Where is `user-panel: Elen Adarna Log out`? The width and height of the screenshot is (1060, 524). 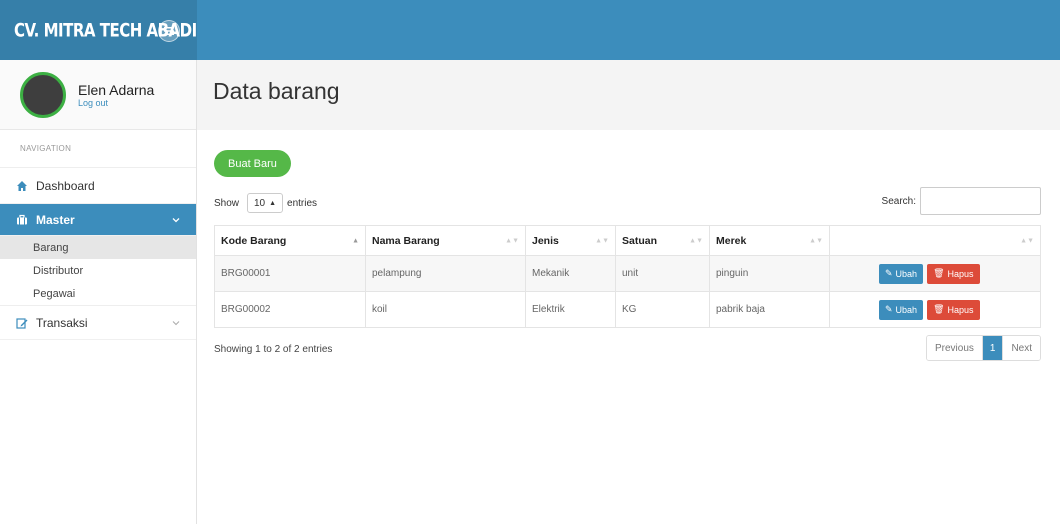 user-panel: Elen Adarna Log out is located at coordinates (98, 95).